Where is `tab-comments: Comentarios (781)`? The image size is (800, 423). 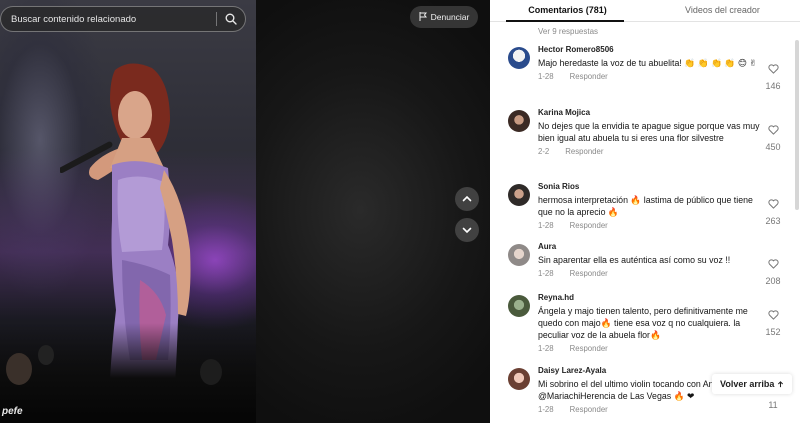
tab-comments: Comentarios (781) is located at coordinates (567, 10).